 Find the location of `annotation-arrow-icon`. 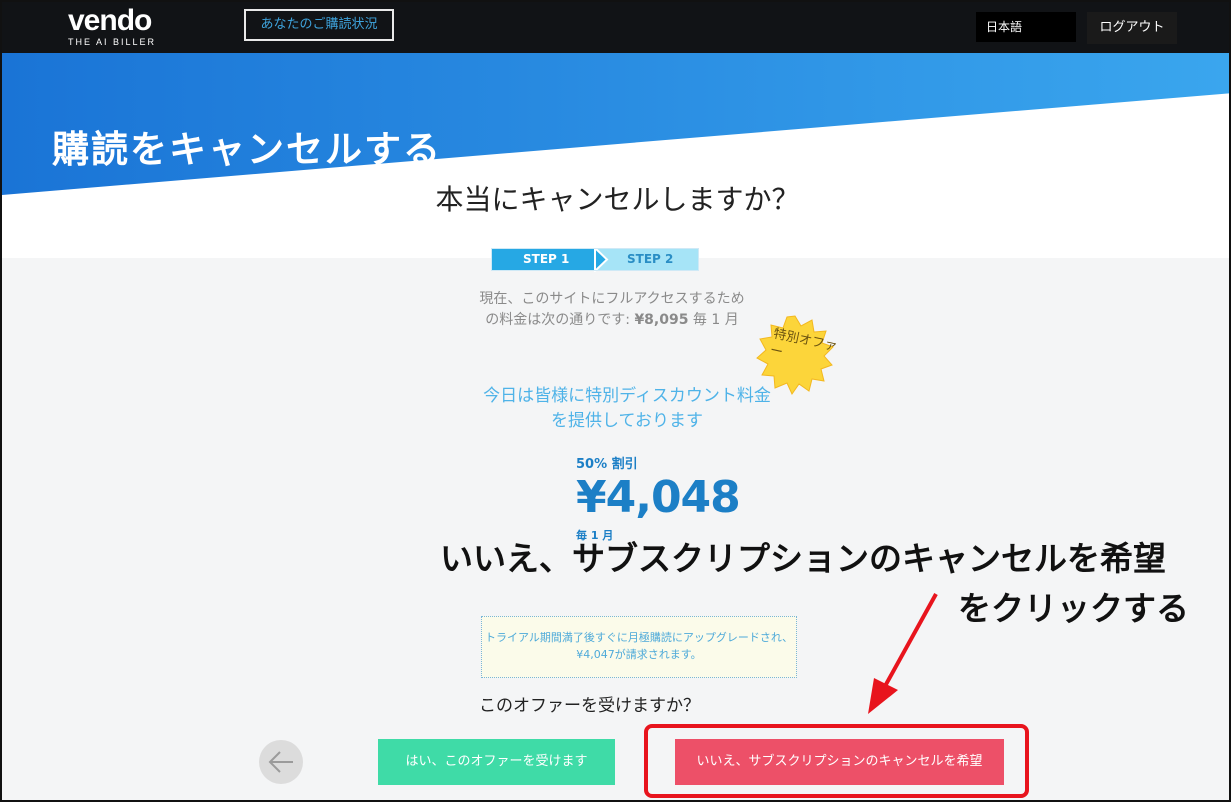

annotation-arrow-icon is located at coordinates (903, 653).